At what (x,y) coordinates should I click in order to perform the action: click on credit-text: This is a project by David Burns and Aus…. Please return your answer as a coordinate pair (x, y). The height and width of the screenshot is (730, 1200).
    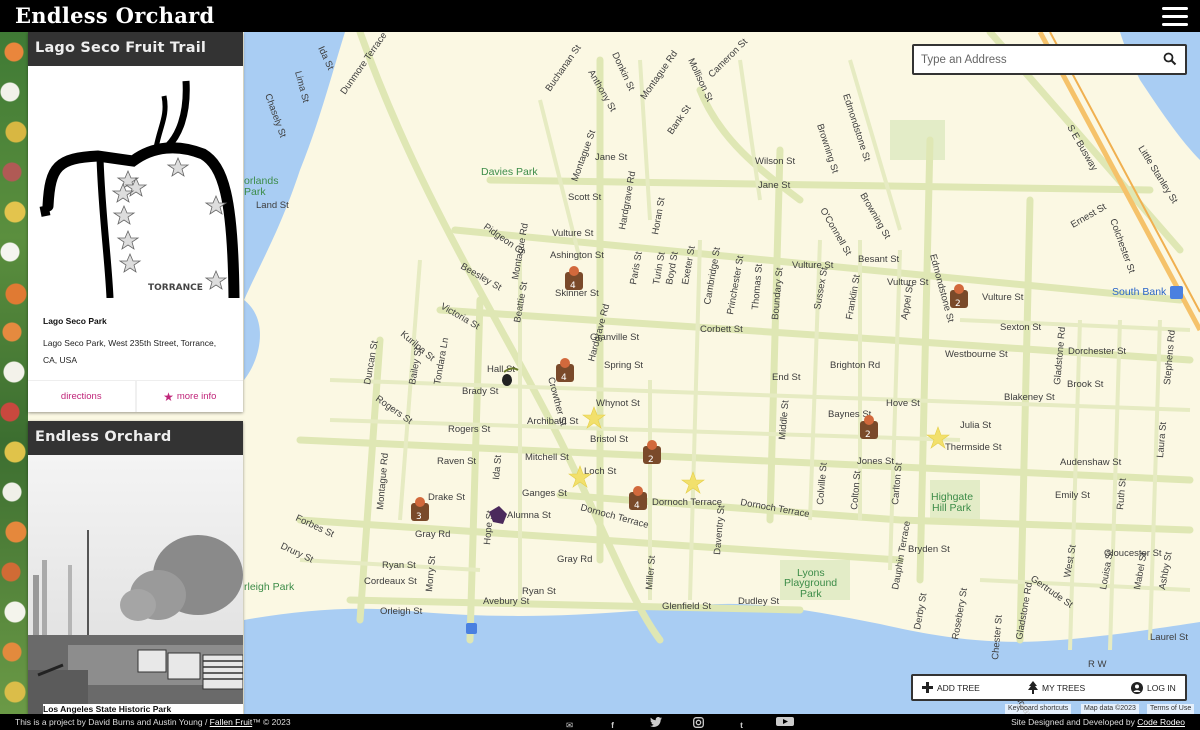
    Looking at the image, I should click on (153, 722).